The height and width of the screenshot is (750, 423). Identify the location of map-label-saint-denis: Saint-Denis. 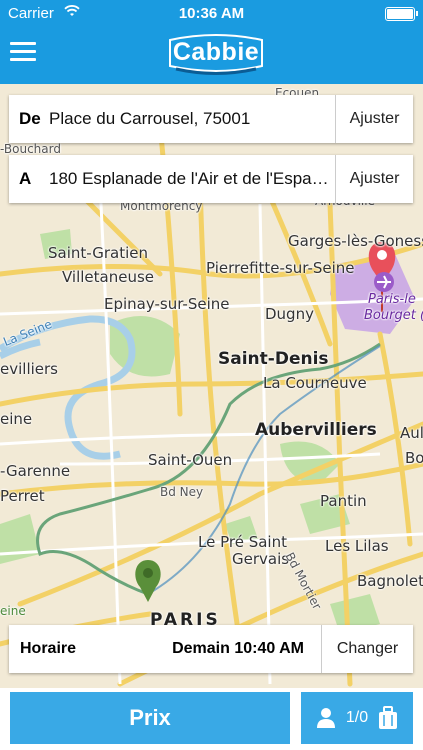
(273, 359).